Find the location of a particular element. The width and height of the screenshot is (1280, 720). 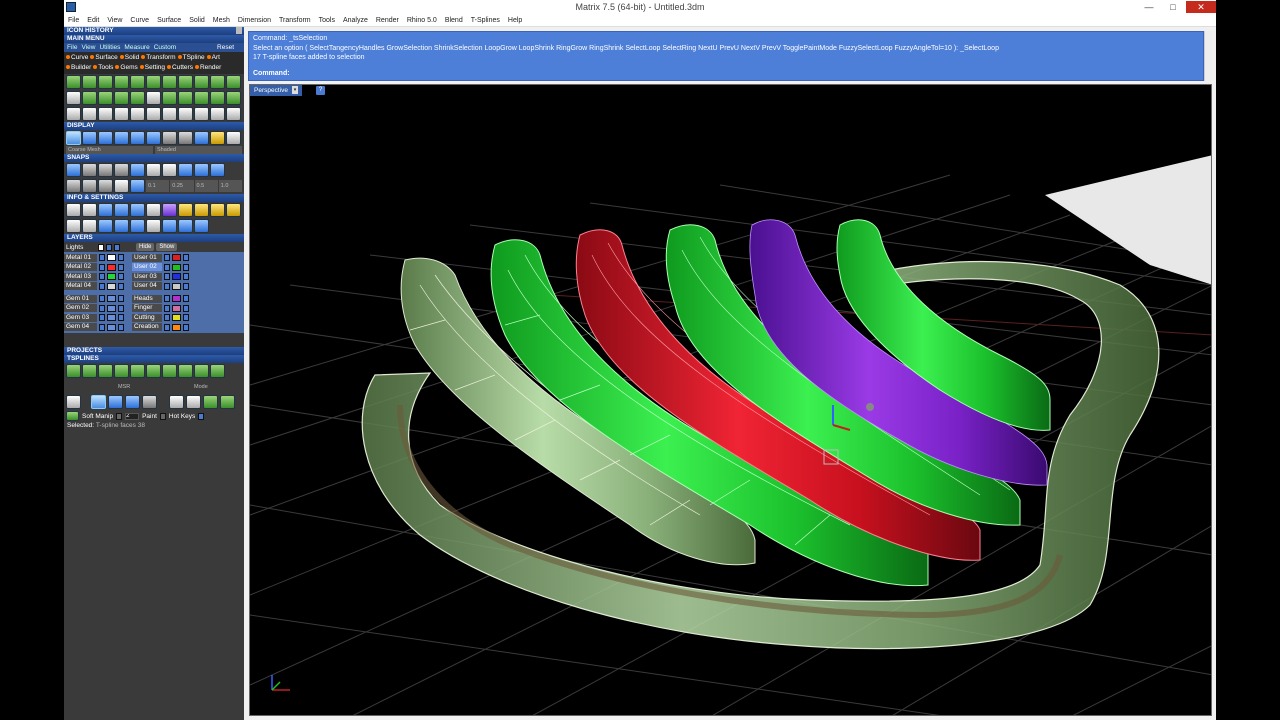

layer-gem-02: Gem 02 is located at coordinates (80, 308).